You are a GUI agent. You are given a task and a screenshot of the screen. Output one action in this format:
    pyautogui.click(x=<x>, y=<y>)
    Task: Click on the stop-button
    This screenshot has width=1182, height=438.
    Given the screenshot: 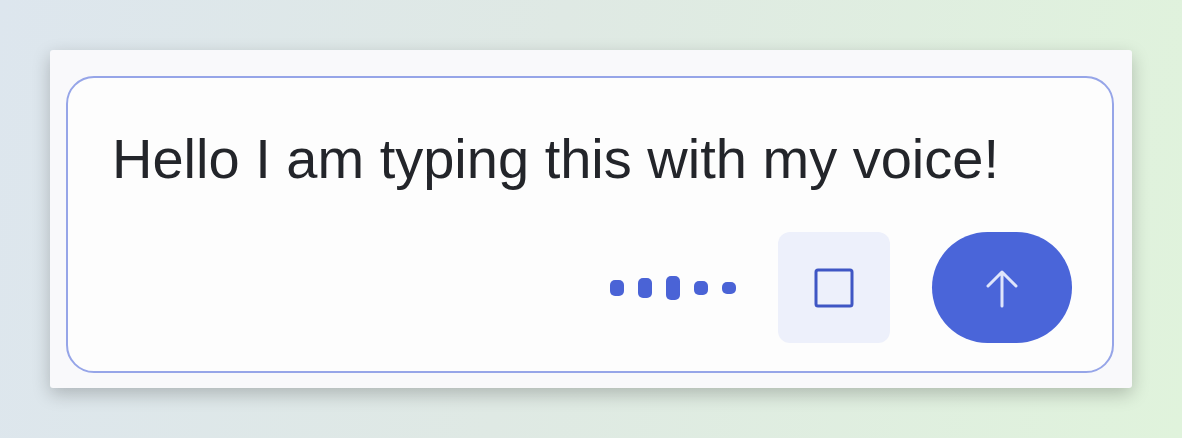 What is the action you would take?
    pyautogui.click(x=834, y=287)
    